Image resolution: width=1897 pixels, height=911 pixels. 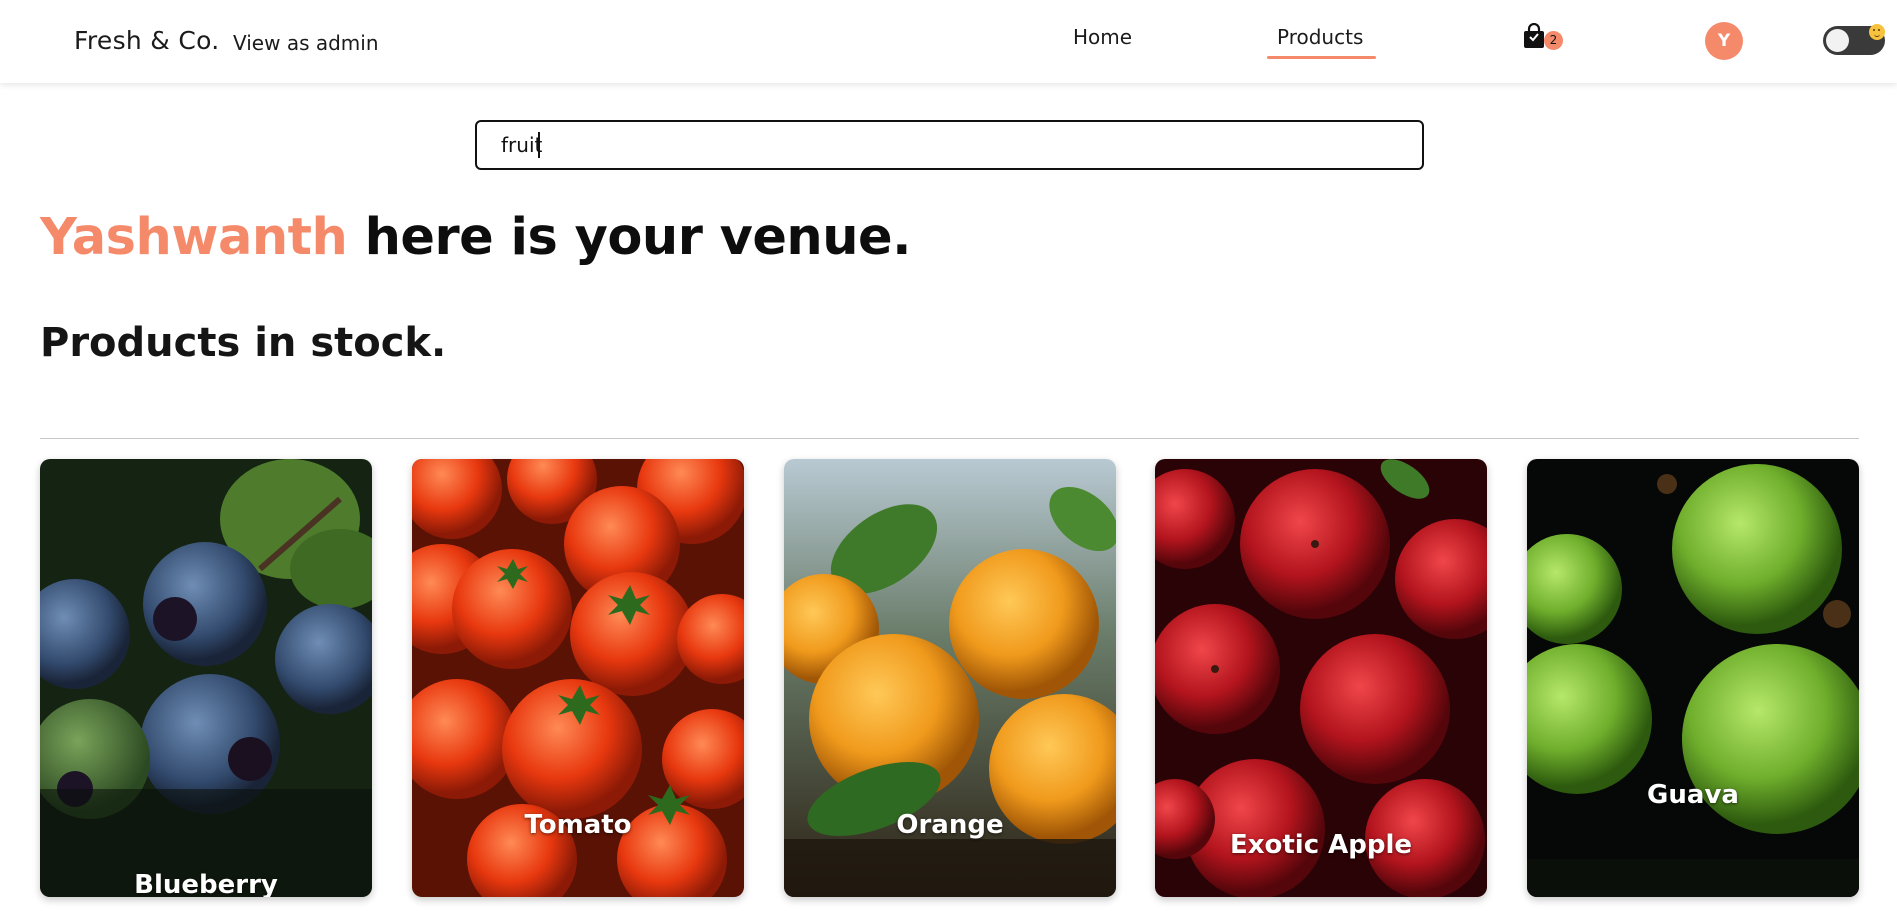 I want to click on product-name: Tomato, so click(x=578, y=825).